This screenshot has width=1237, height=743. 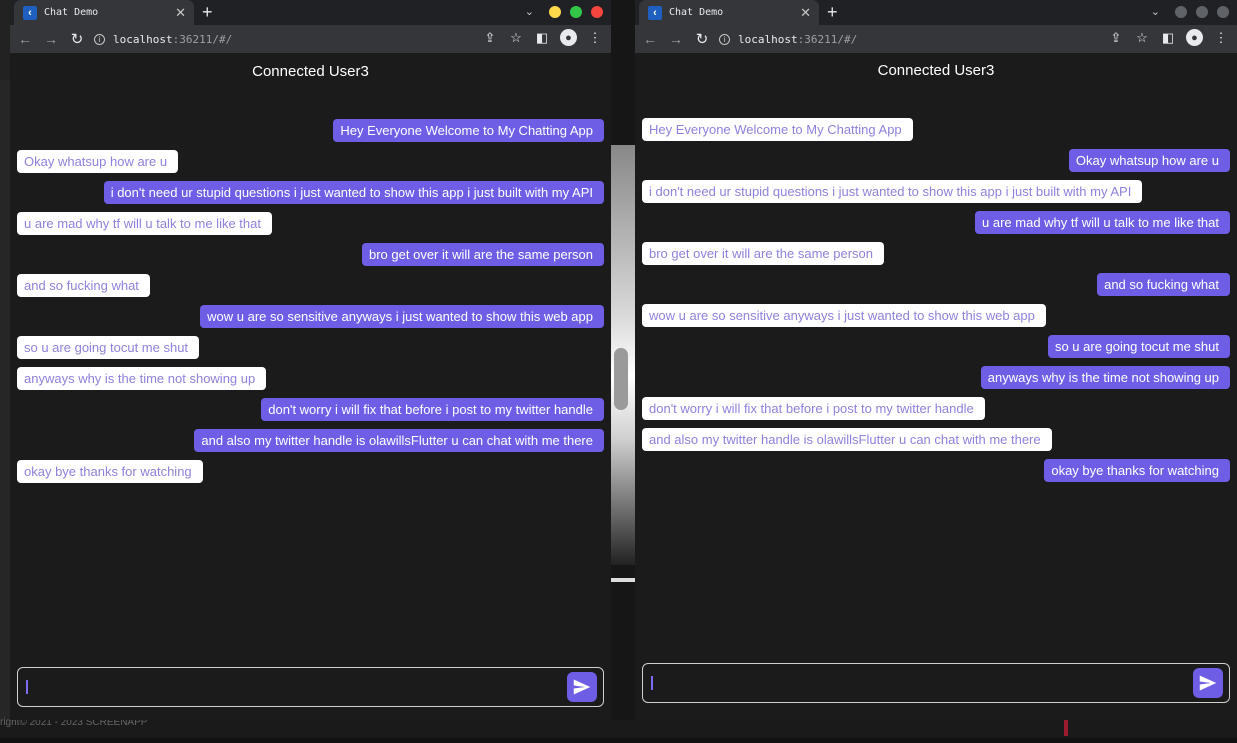 I want to click on url-text: localhost:36211/#/, so click(x=797, y=39).